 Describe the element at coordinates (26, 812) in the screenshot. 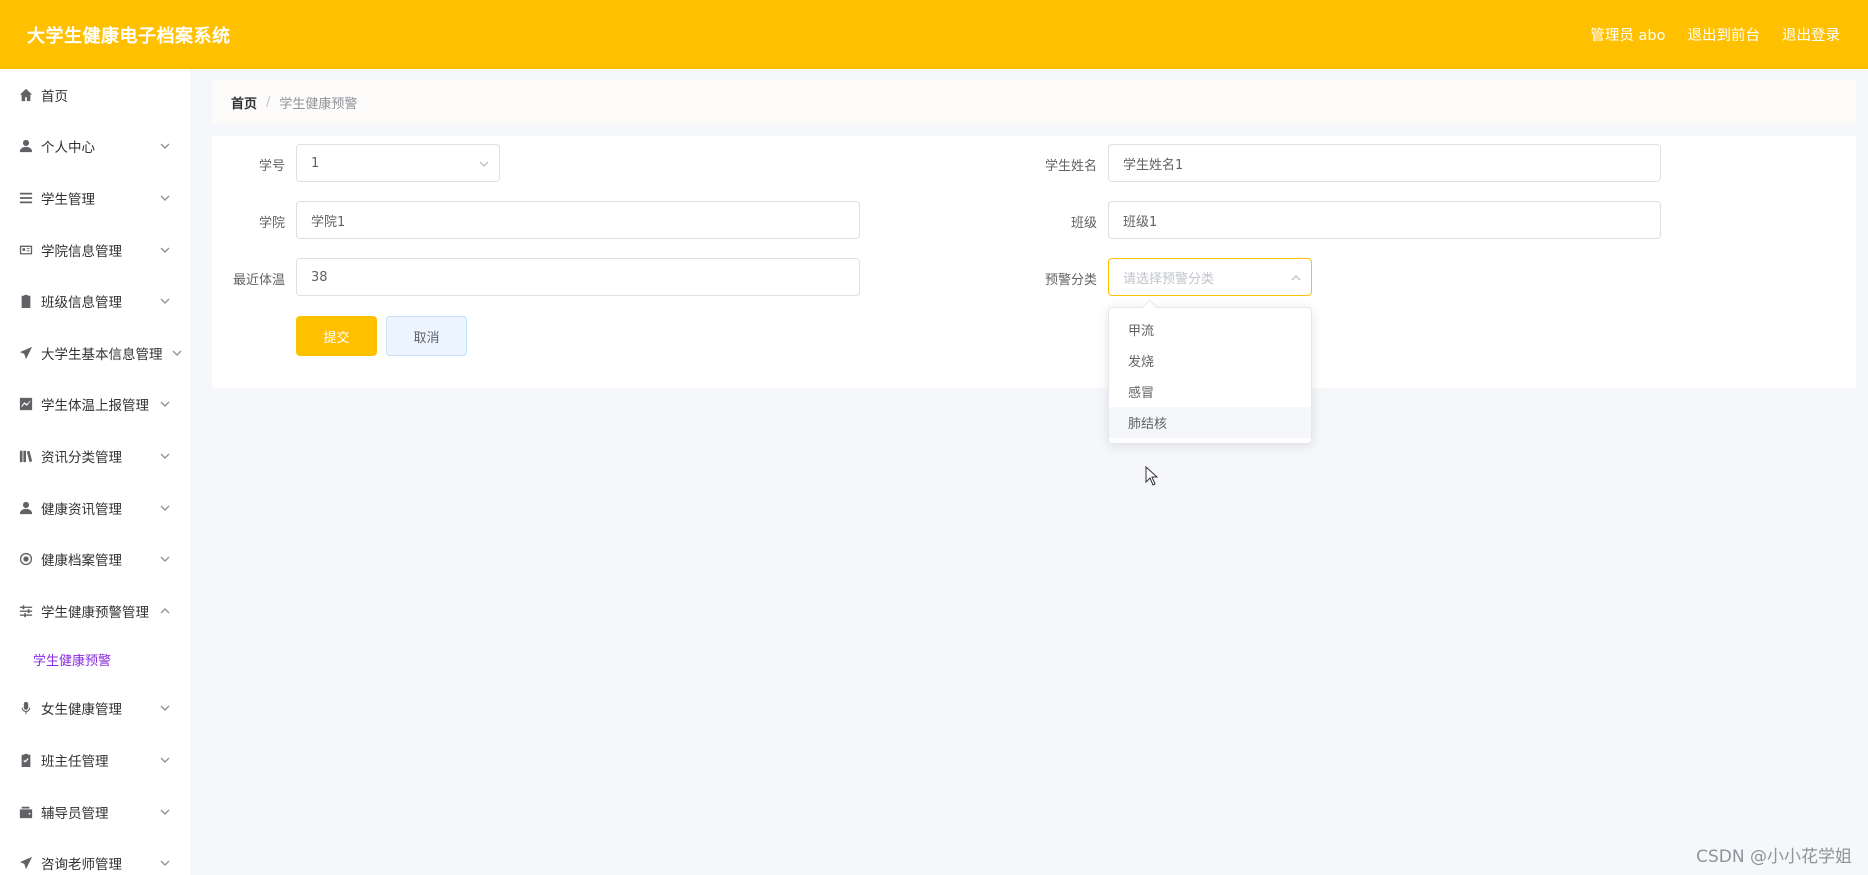

I see `wallet-icon` at that location.